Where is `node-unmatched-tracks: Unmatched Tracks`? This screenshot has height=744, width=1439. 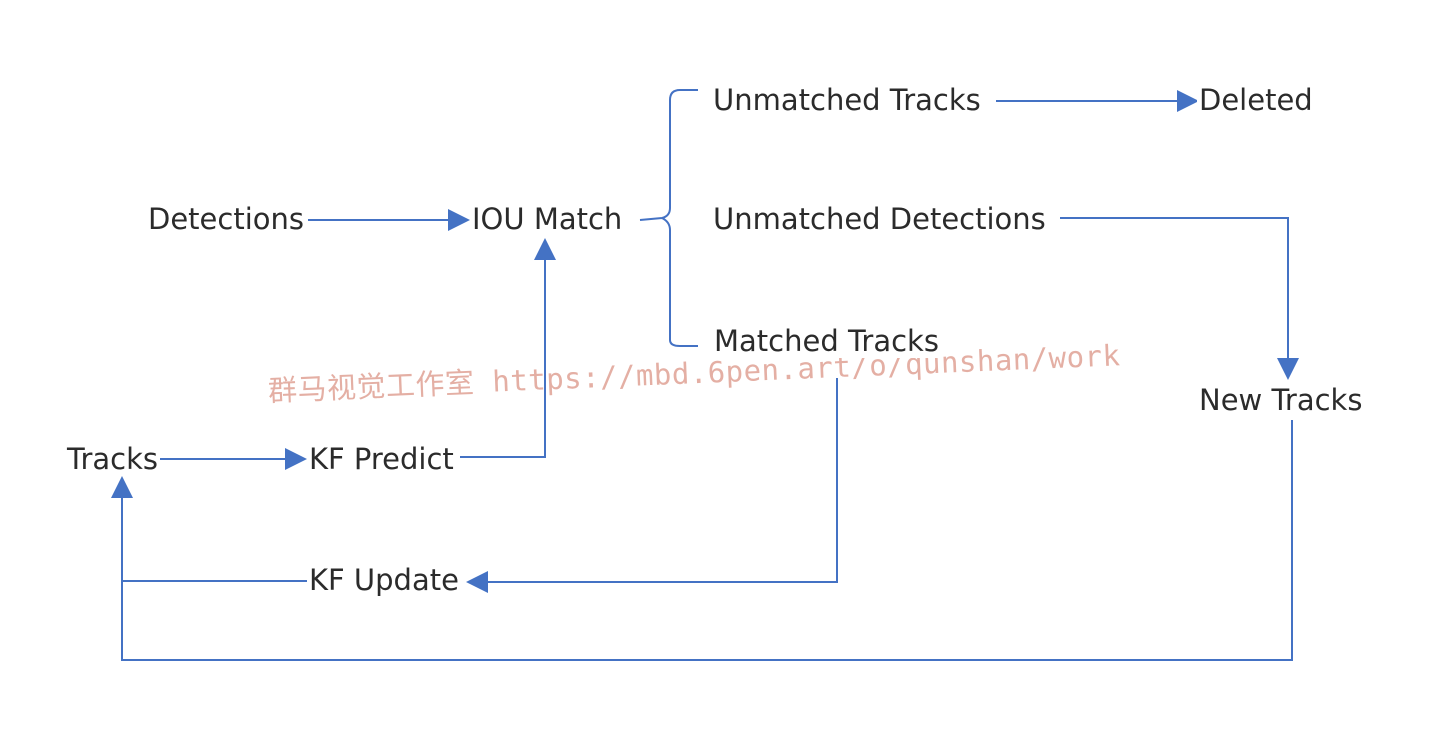 node-unmatched-tracks: Unmatched Tracks is located at coordinates (847, 100).